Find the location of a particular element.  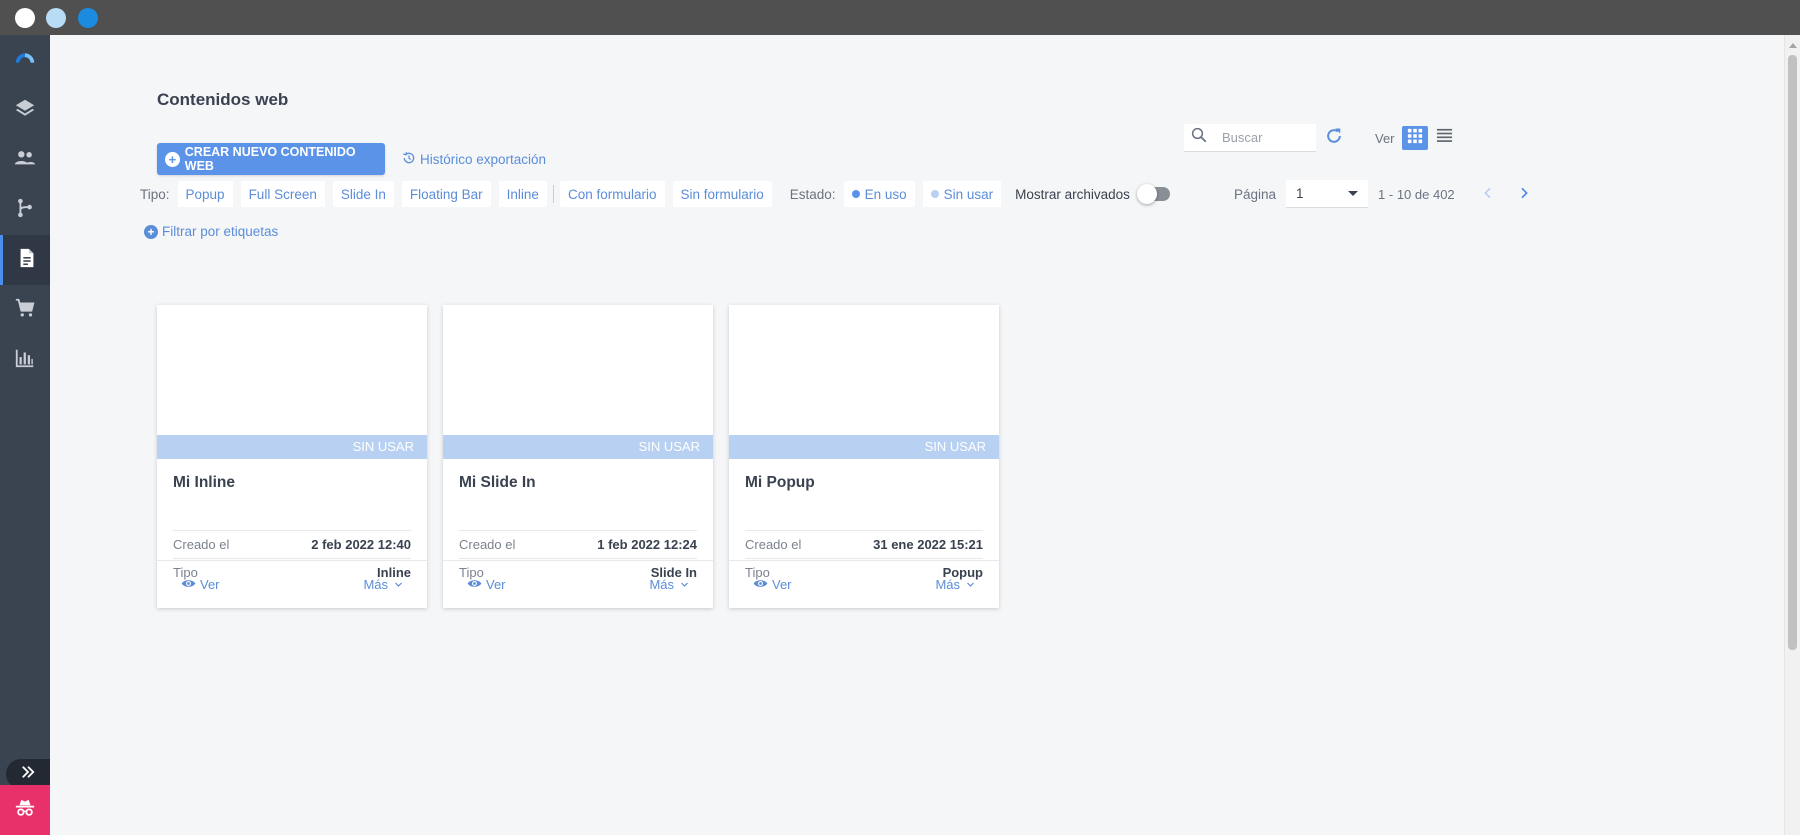

filter-without-form: Sin formulario is located at coordinates (722, 194).